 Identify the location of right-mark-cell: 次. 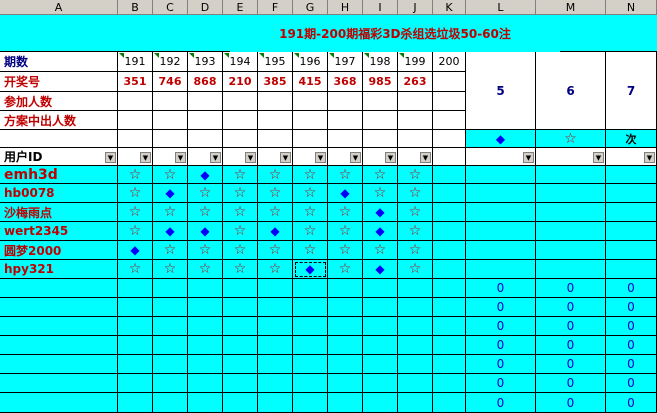
(631, 139).